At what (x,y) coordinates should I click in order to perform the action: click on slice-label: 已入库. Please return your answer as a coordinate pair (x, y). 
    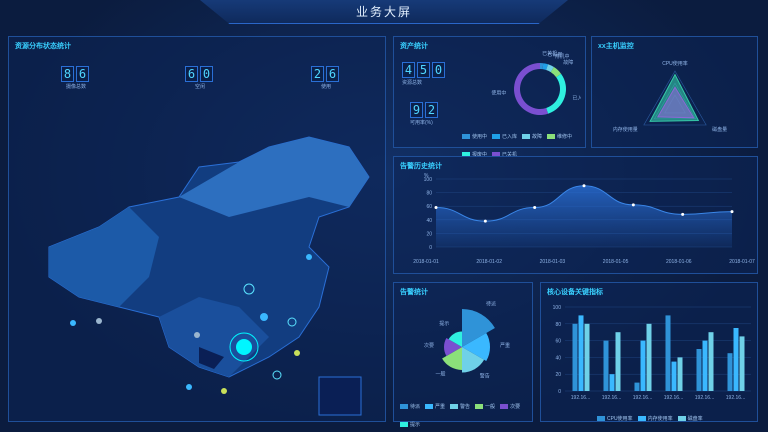
    Looking at the image, I should click on (576, 98).